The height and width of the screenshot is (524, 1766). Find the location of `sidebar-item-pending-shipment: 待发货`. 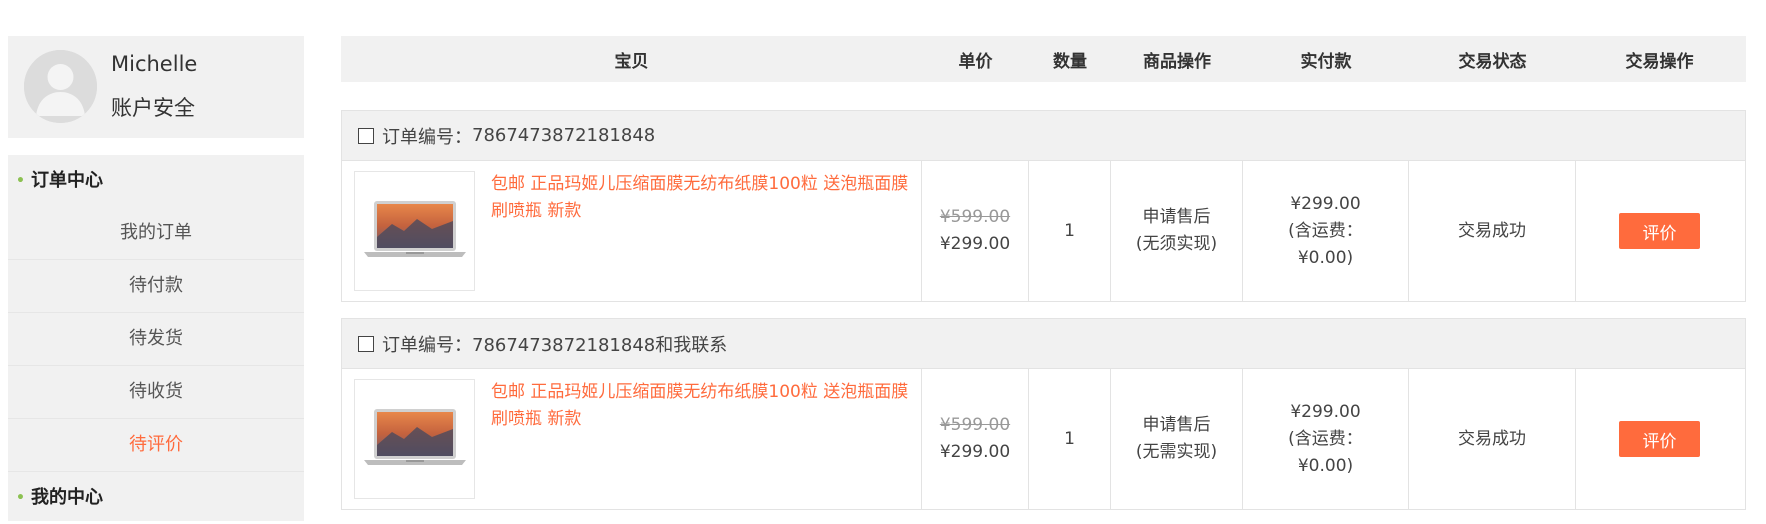

sidebar-item-pending-shipment: 待发货 is located at coordinates (156, 339).